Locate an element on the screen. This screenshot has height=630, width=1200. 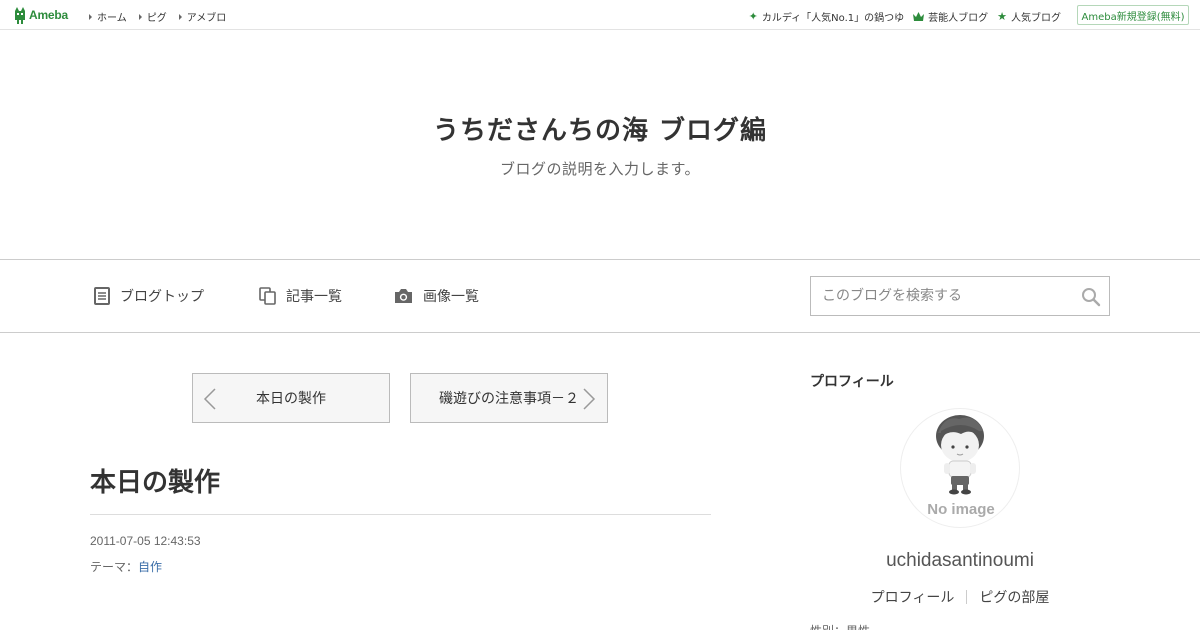
profile-user-name: uchidasantinoumi is located at coordinates (960, 561).